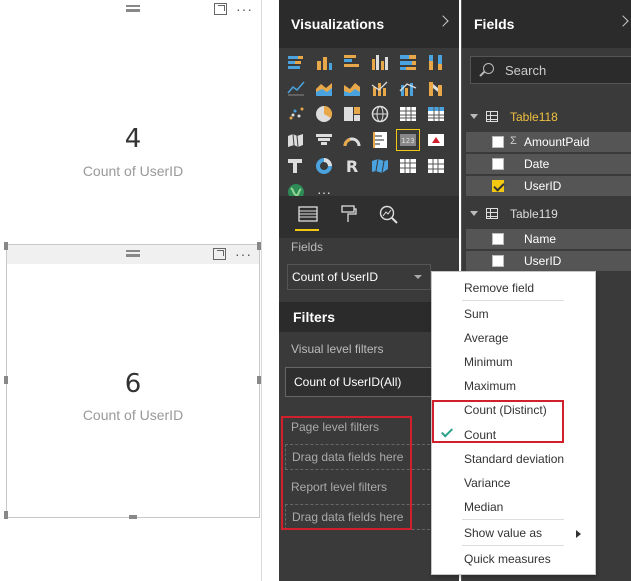 This screenshot has height=581, width=631. I want to click on clustered-column-icon, so click(380, 62).